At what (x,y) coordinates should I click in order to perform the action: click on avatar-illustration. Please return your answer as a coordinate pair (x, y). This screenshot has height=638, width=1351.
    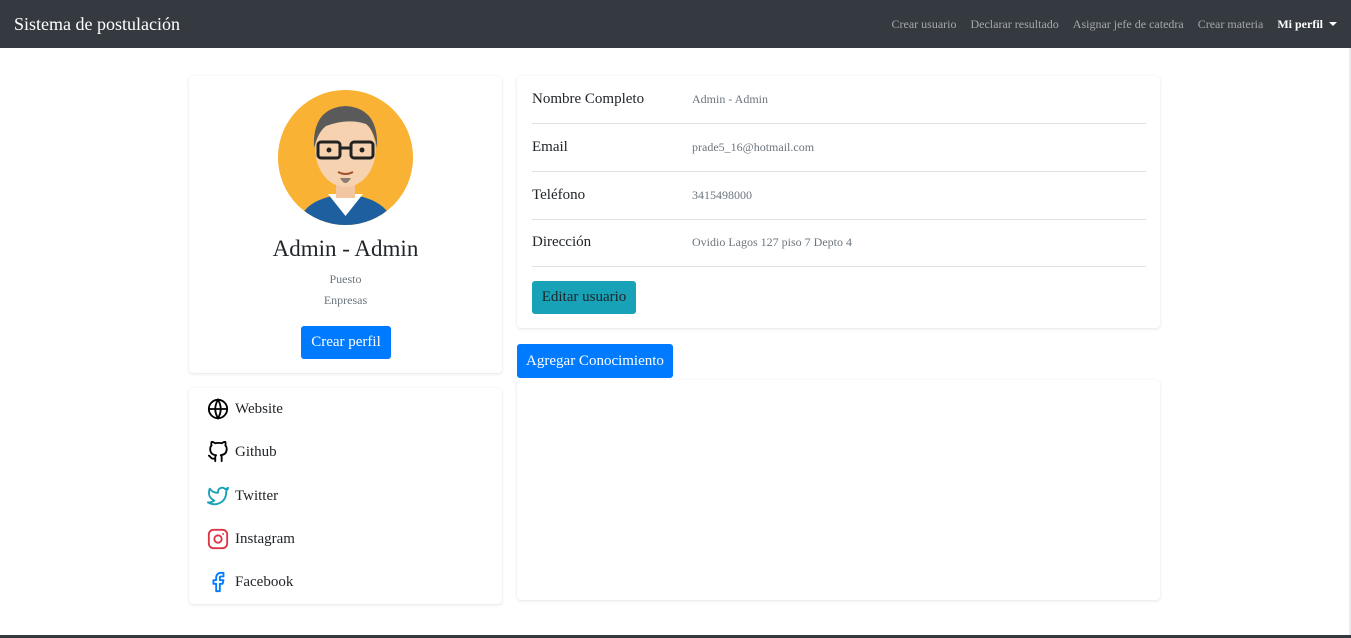
    Looking at the image, I should click on (345, 157).